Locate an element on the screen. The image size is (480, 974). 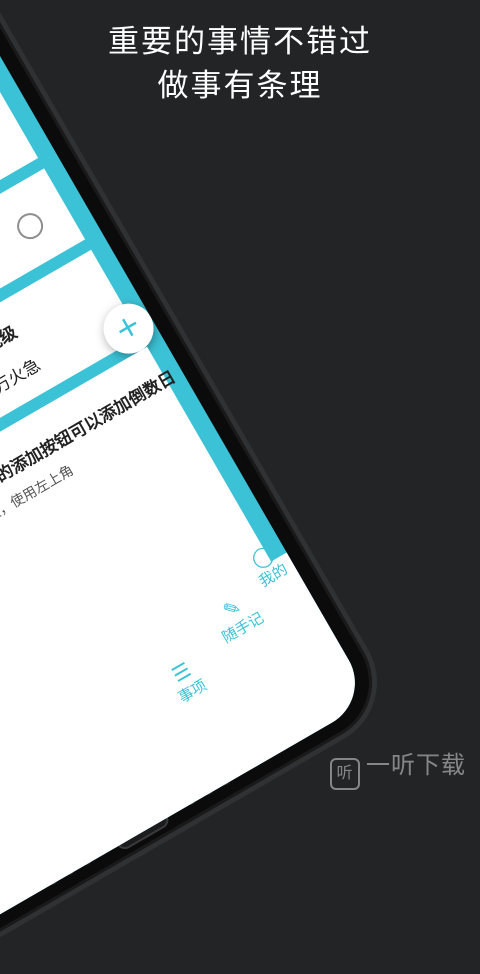
headline-line-1: 重要的事情不错过 is located at coordinates (240, 42).